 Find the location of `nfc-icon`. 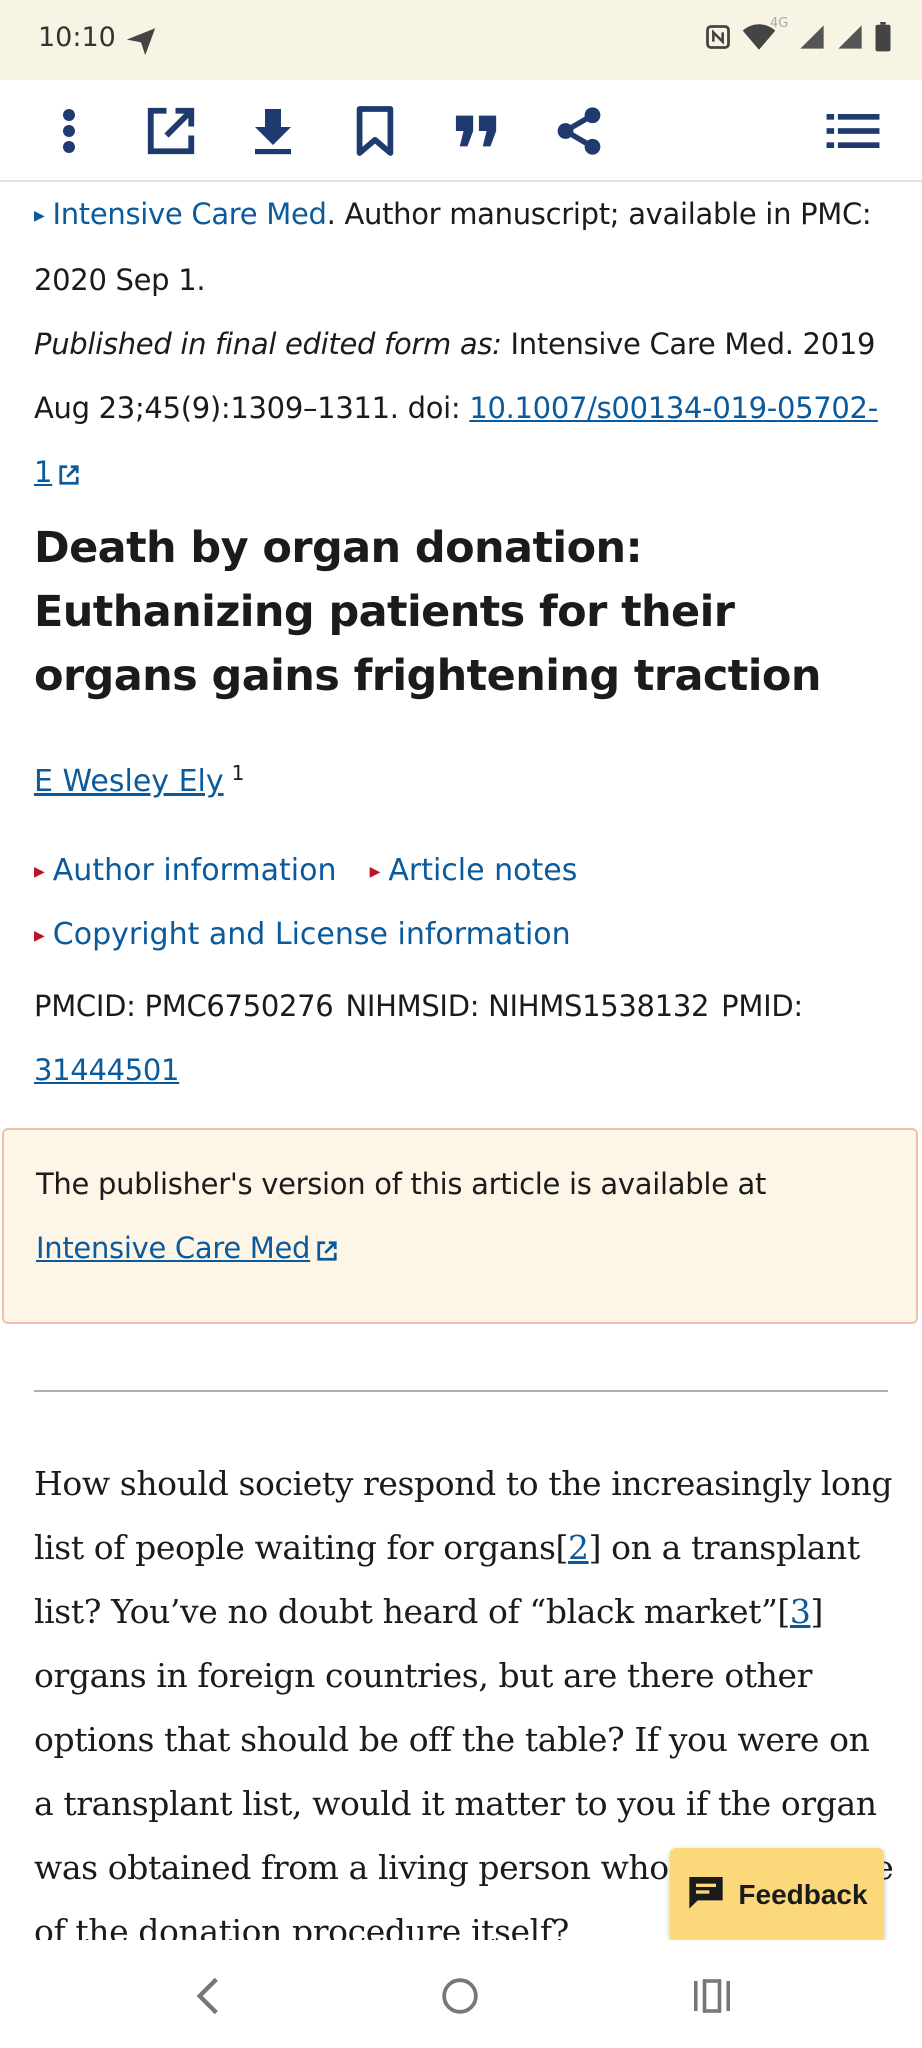

nfc-icon is located at coordinates (718, 37).